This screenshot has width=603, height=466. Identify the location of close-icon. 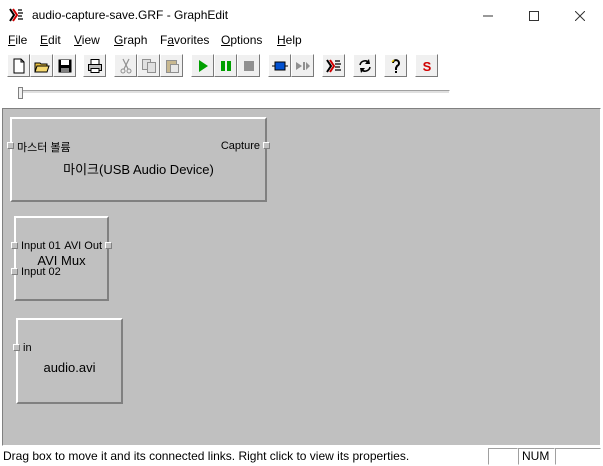
(580, 15).